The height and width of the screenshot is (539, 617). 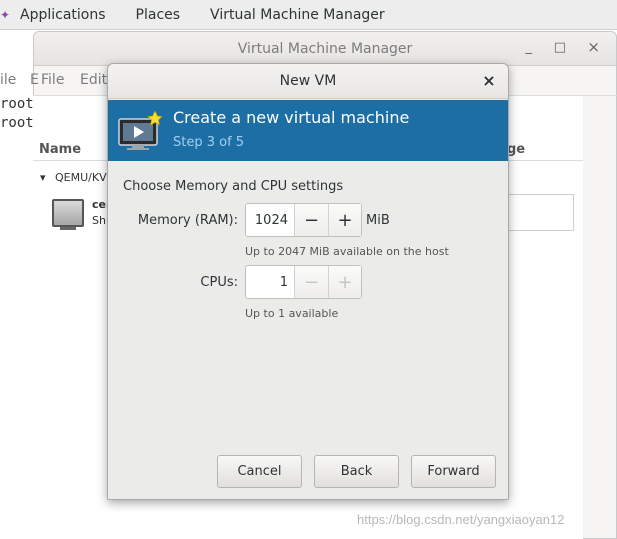 I want to click on column-name: Name, so click(x=60, y=149).